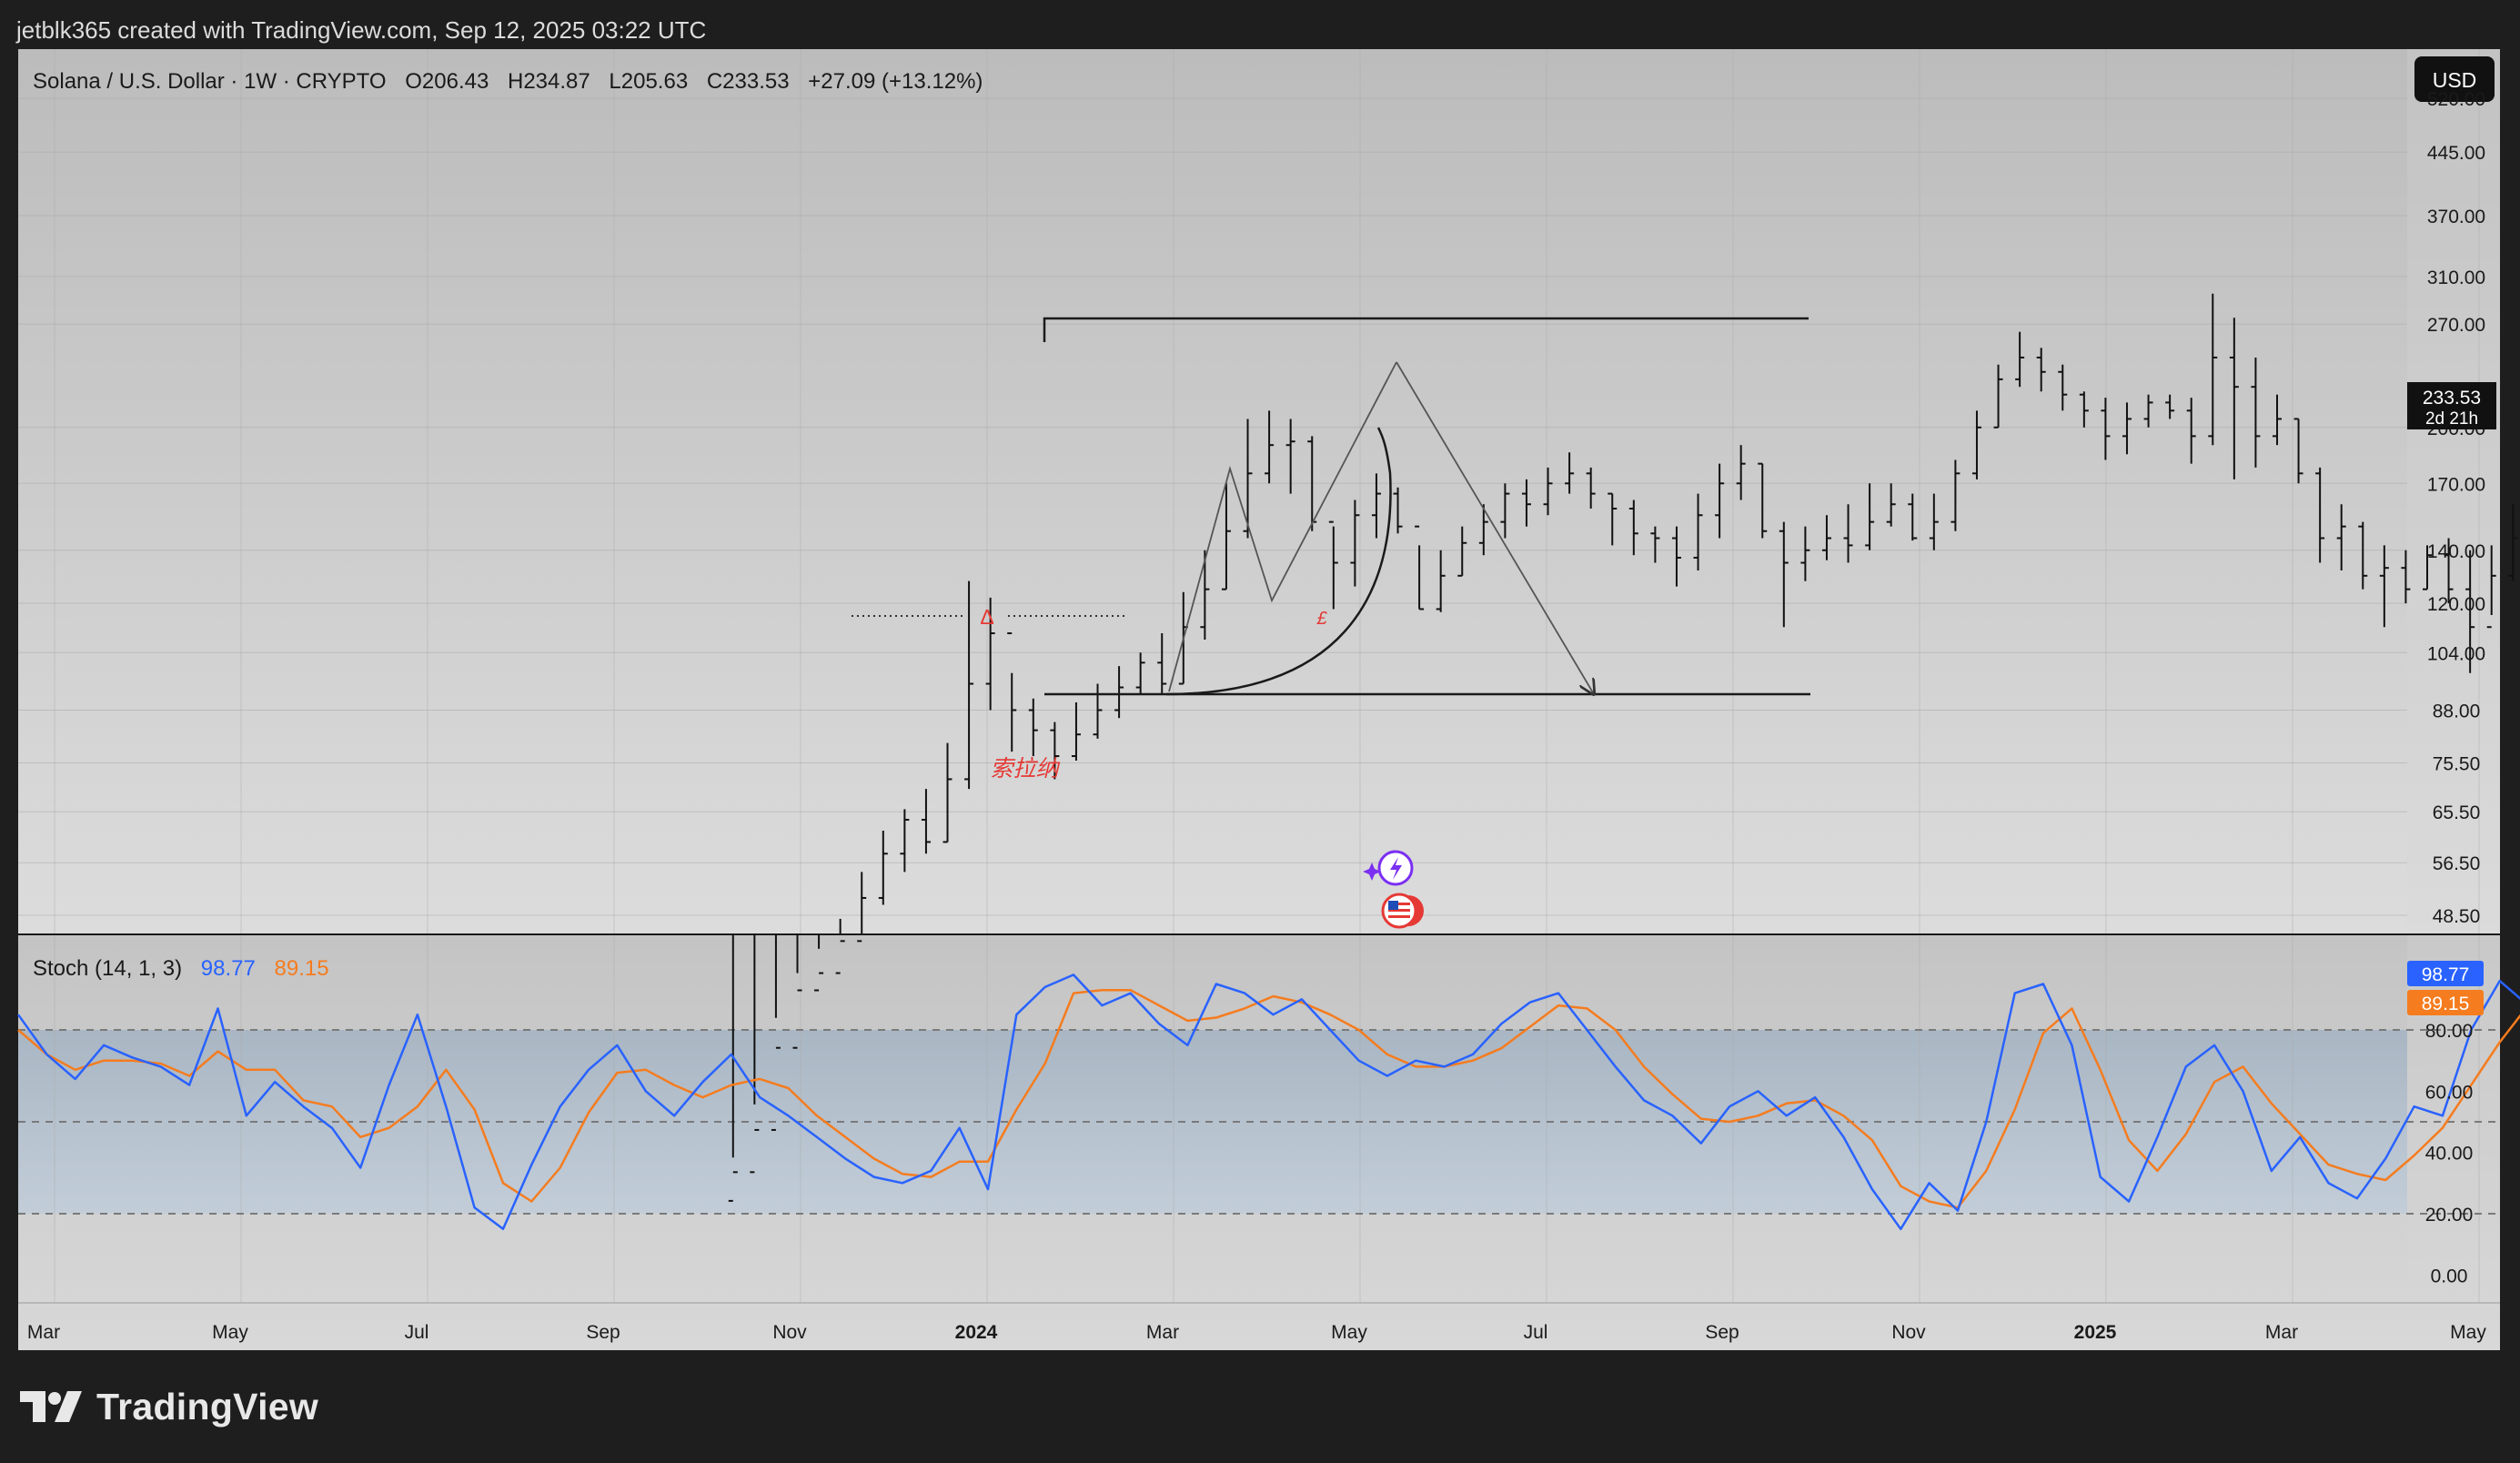 The height and width of the screenshot is (1463, 2520). What do you see at coordinates (51, 1406) in the screenshot?
I see `tradingview-logo-icon` at bounding box center [51, 1406].